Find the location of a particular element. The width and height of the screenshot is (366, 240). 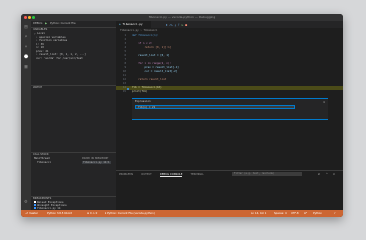

frame-location: fibonacci.py 14:1 is located at coordinates (96, 162).